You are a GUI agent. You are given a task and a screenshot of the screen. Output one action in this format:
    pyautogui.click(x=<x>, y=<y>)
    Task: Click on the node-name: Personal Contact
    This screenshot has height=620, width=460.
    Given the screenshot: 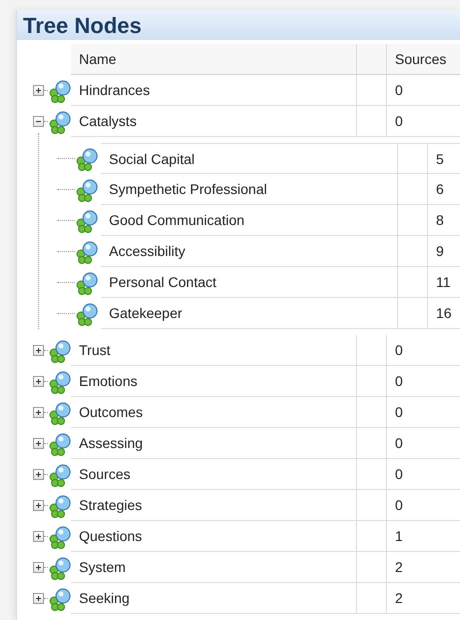 What is the action you would take?
    pyautogui.click(x=249, y=282)
    